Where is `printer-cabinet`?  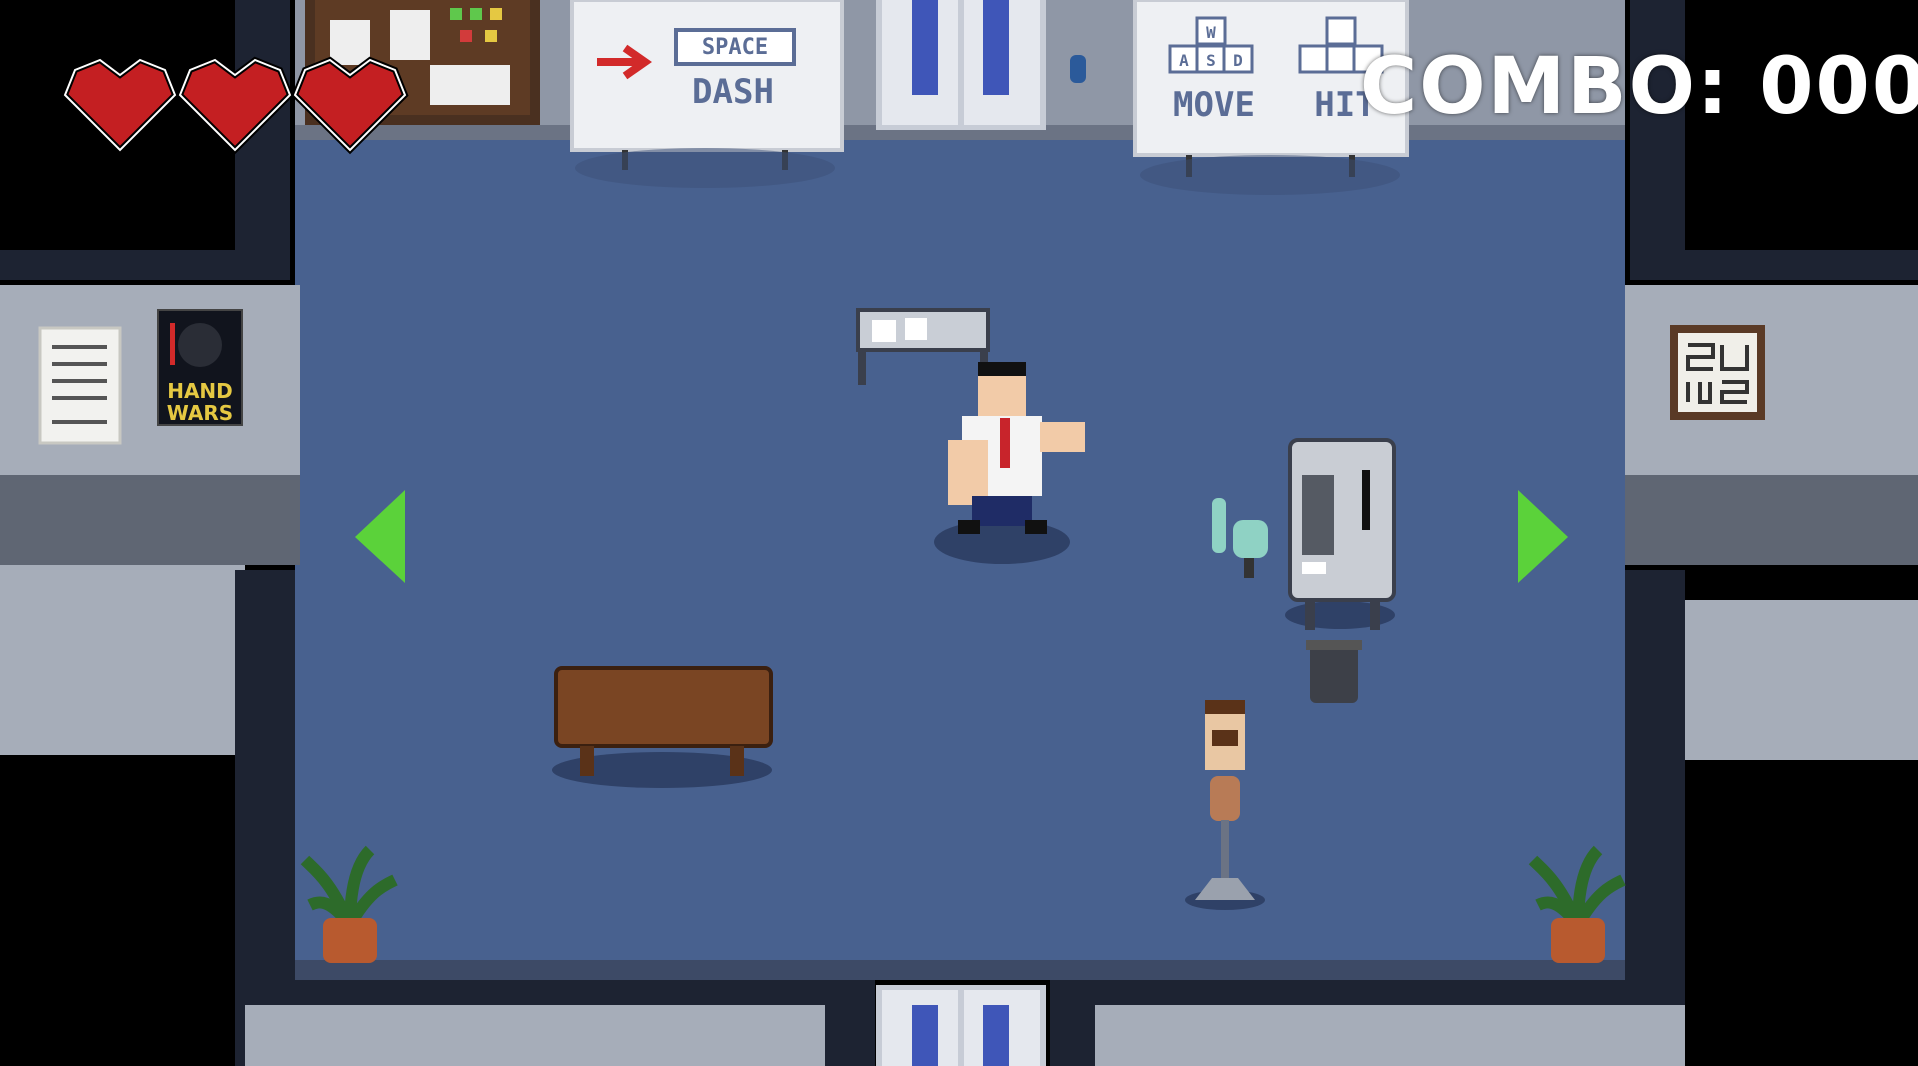
printer-cabinet is located at coordinates (1340, 534).